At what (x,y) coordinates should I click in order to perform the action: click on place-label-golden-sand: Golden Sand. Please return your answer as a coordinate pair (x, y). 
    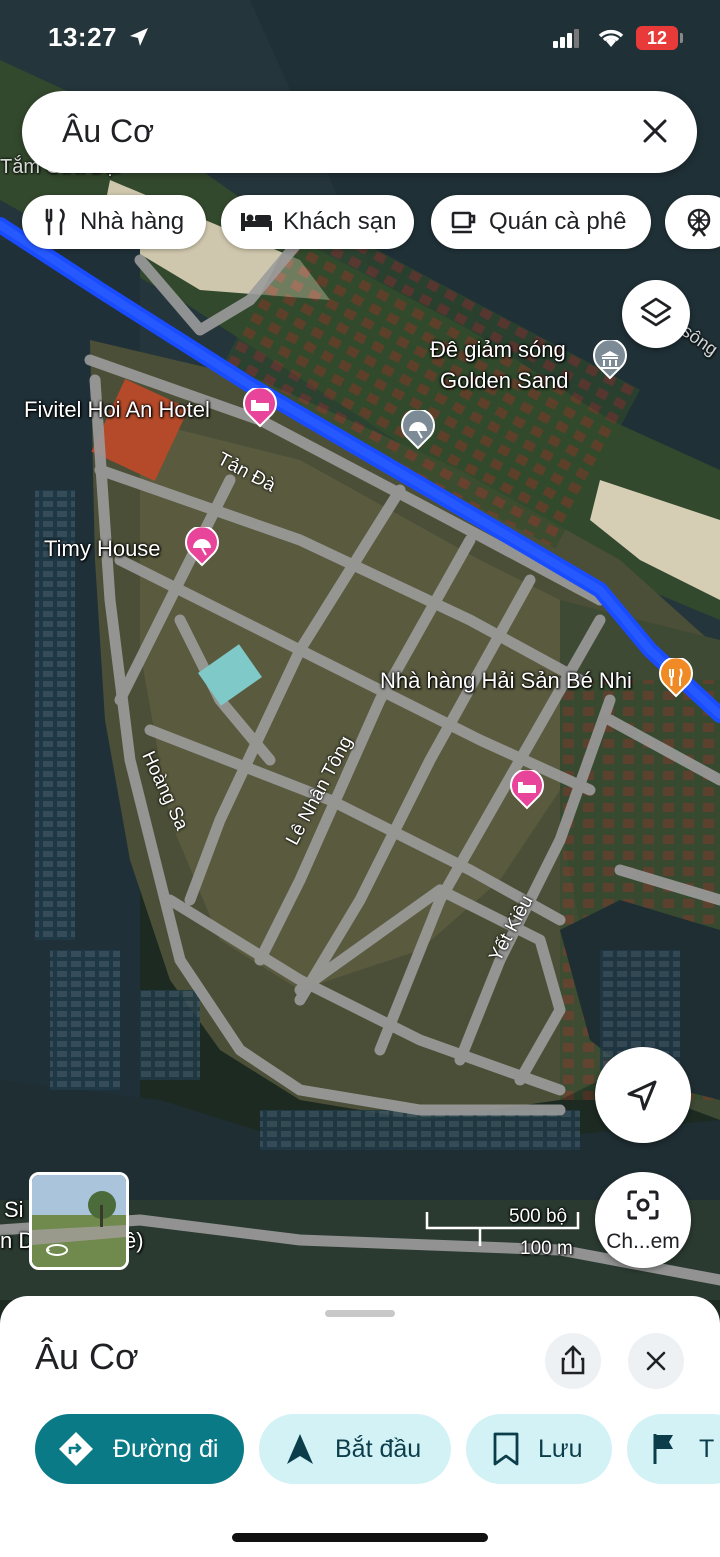
    Looking at the image, I should click on (504, 381).